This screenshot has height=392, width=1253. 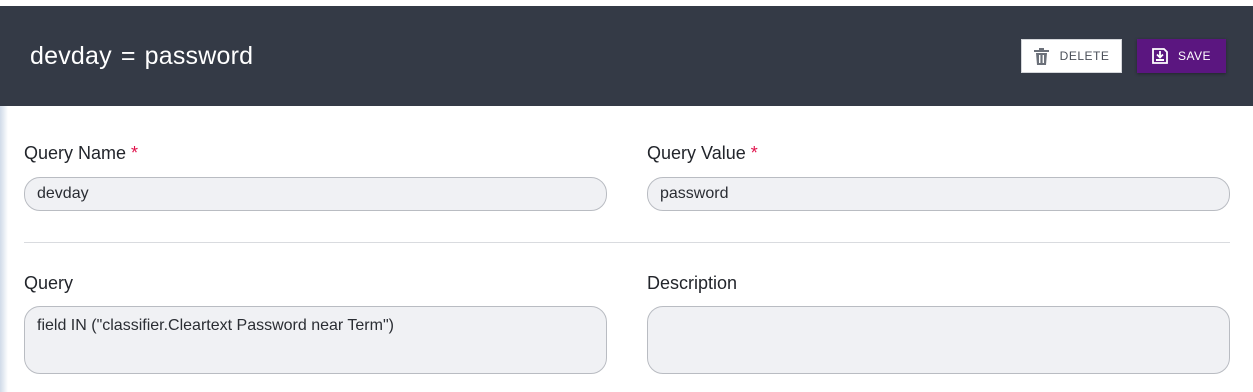 What do you see at coordinates (938, 340) in the screenshot?
I see `description-textarea` at bounding box center [938, 340].